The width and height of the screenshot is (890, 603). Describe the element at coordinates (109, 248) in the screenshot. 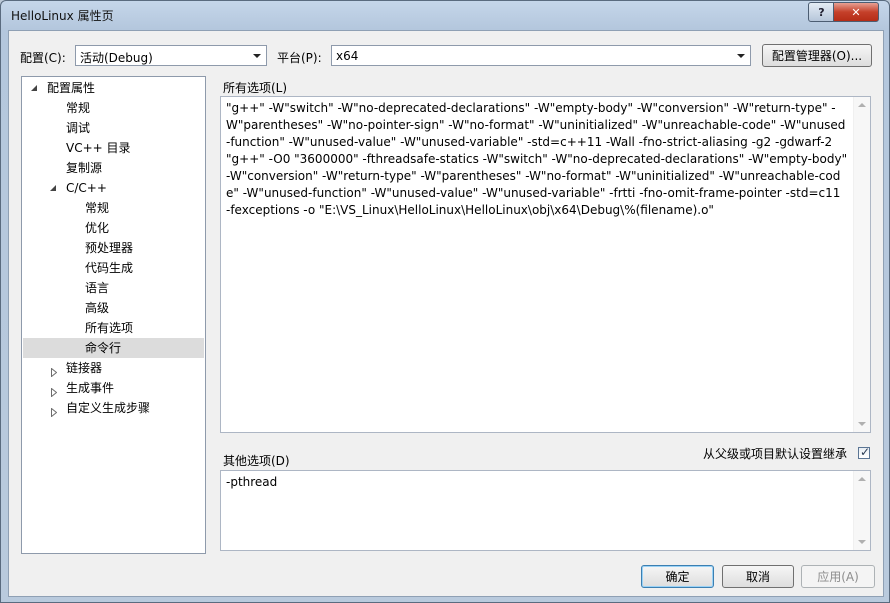

I see `tree-item-label: 预处理器` at that location.